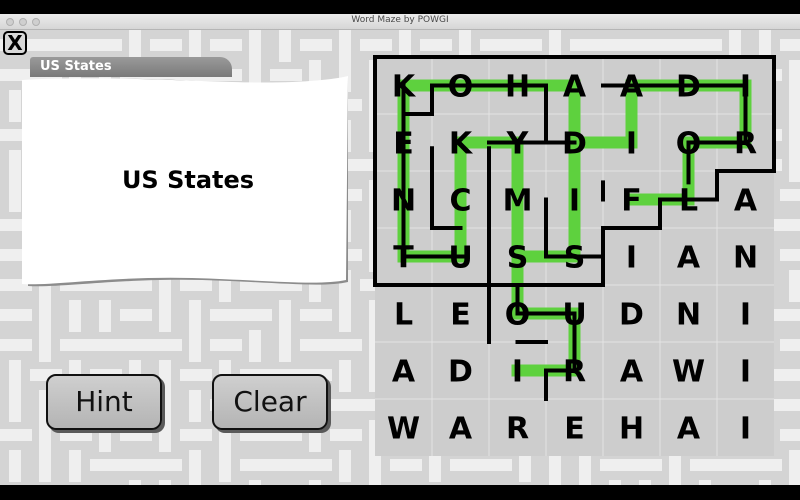 The width and height of the screenshot is (800, 500). Describe the element at coordinates (689, 144) in the screenshot. I see `letter-cell-r1-c5: O` at that location.